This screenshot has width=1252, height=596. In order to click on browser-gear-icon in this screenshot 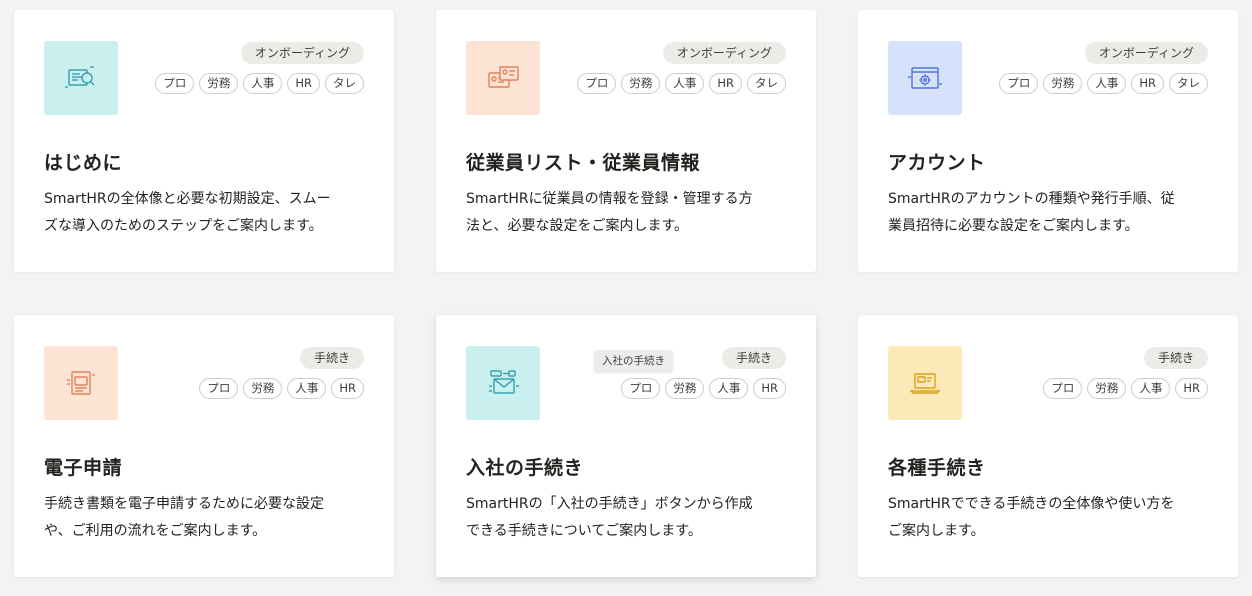, I will do `click(925, 78)`.